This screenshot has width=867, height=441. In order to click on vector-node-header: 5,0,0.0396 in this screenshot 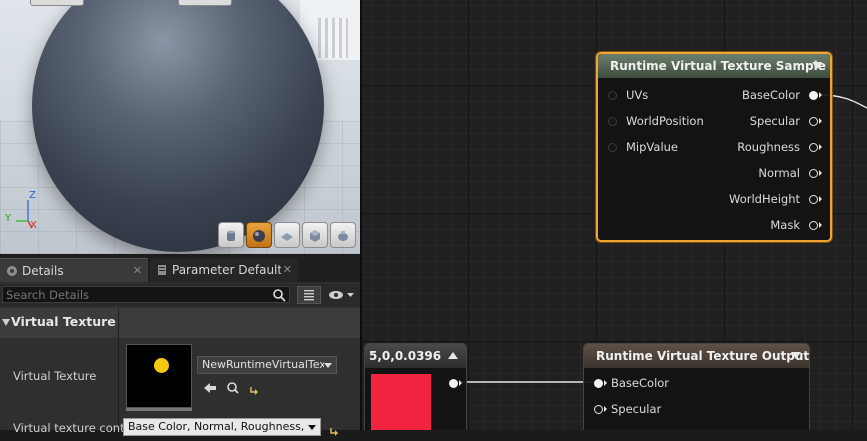, I will do `click(415, 356)`.